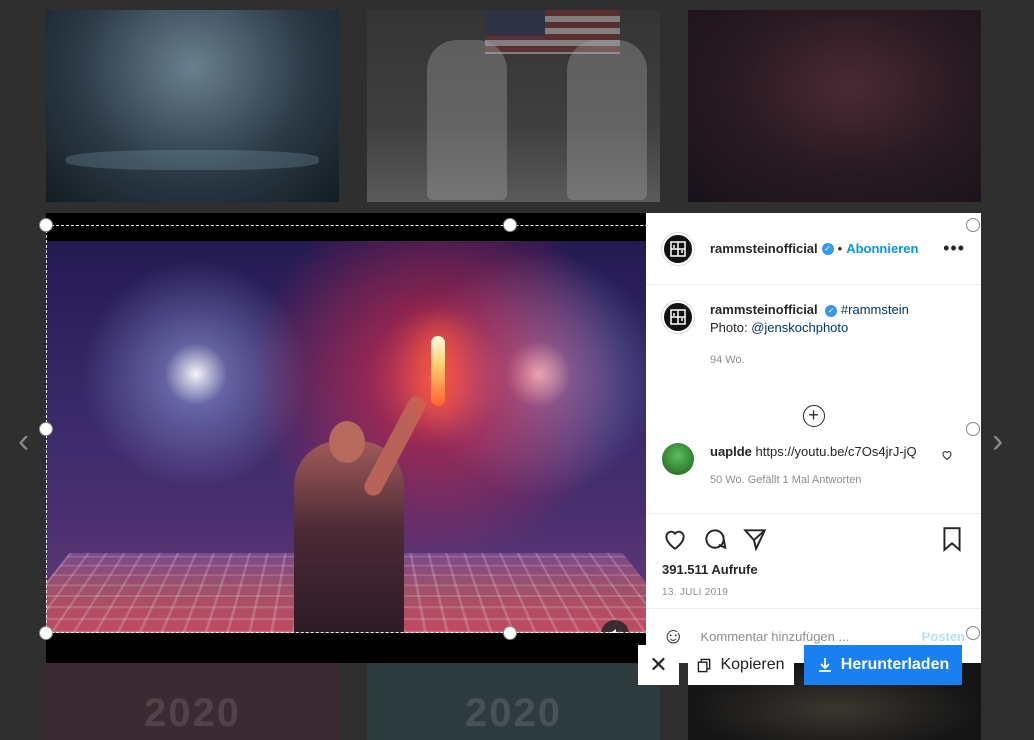 Image resolution: width=1034 pixels, height=740 pixels. I want to click on performer-head-shape, so click(347, 442).